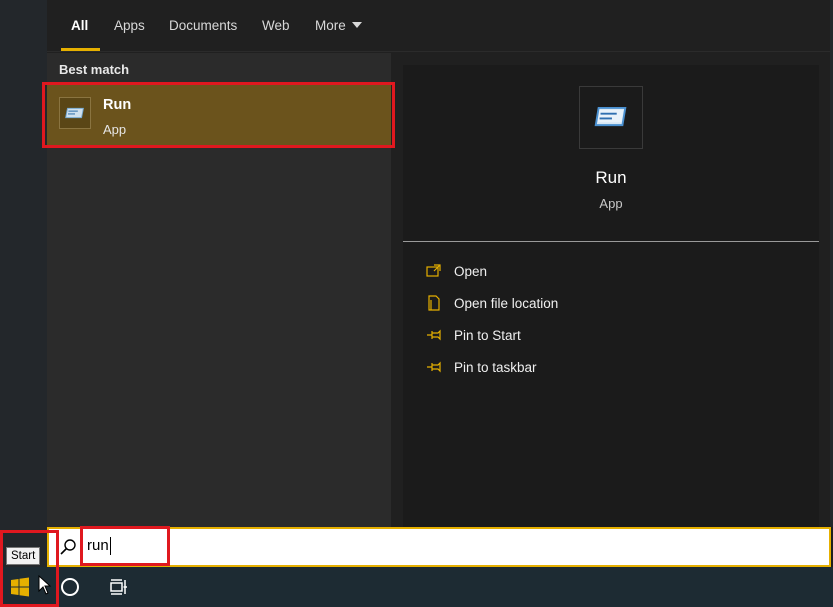  I want to click on result-title: Run, so click(117, 105).